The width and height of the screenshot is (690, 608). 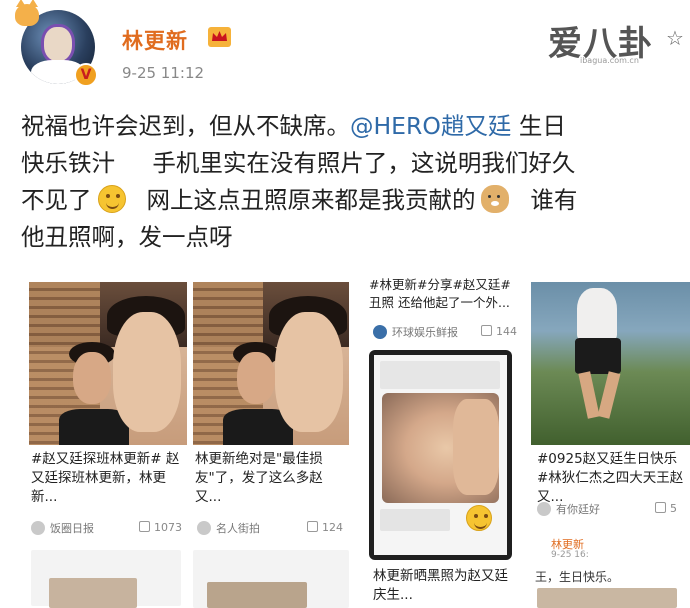 What do you see at coordinates (425, 332) in the screenshot?
I see `card-3-source-label: 环球娱乐鲜报` at bounding box center [425, 332].